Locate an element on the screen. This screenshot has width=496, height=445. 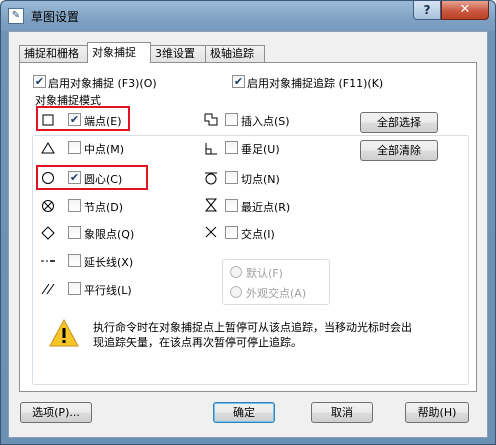
intersection-icon is located at coordinates (211, 232).